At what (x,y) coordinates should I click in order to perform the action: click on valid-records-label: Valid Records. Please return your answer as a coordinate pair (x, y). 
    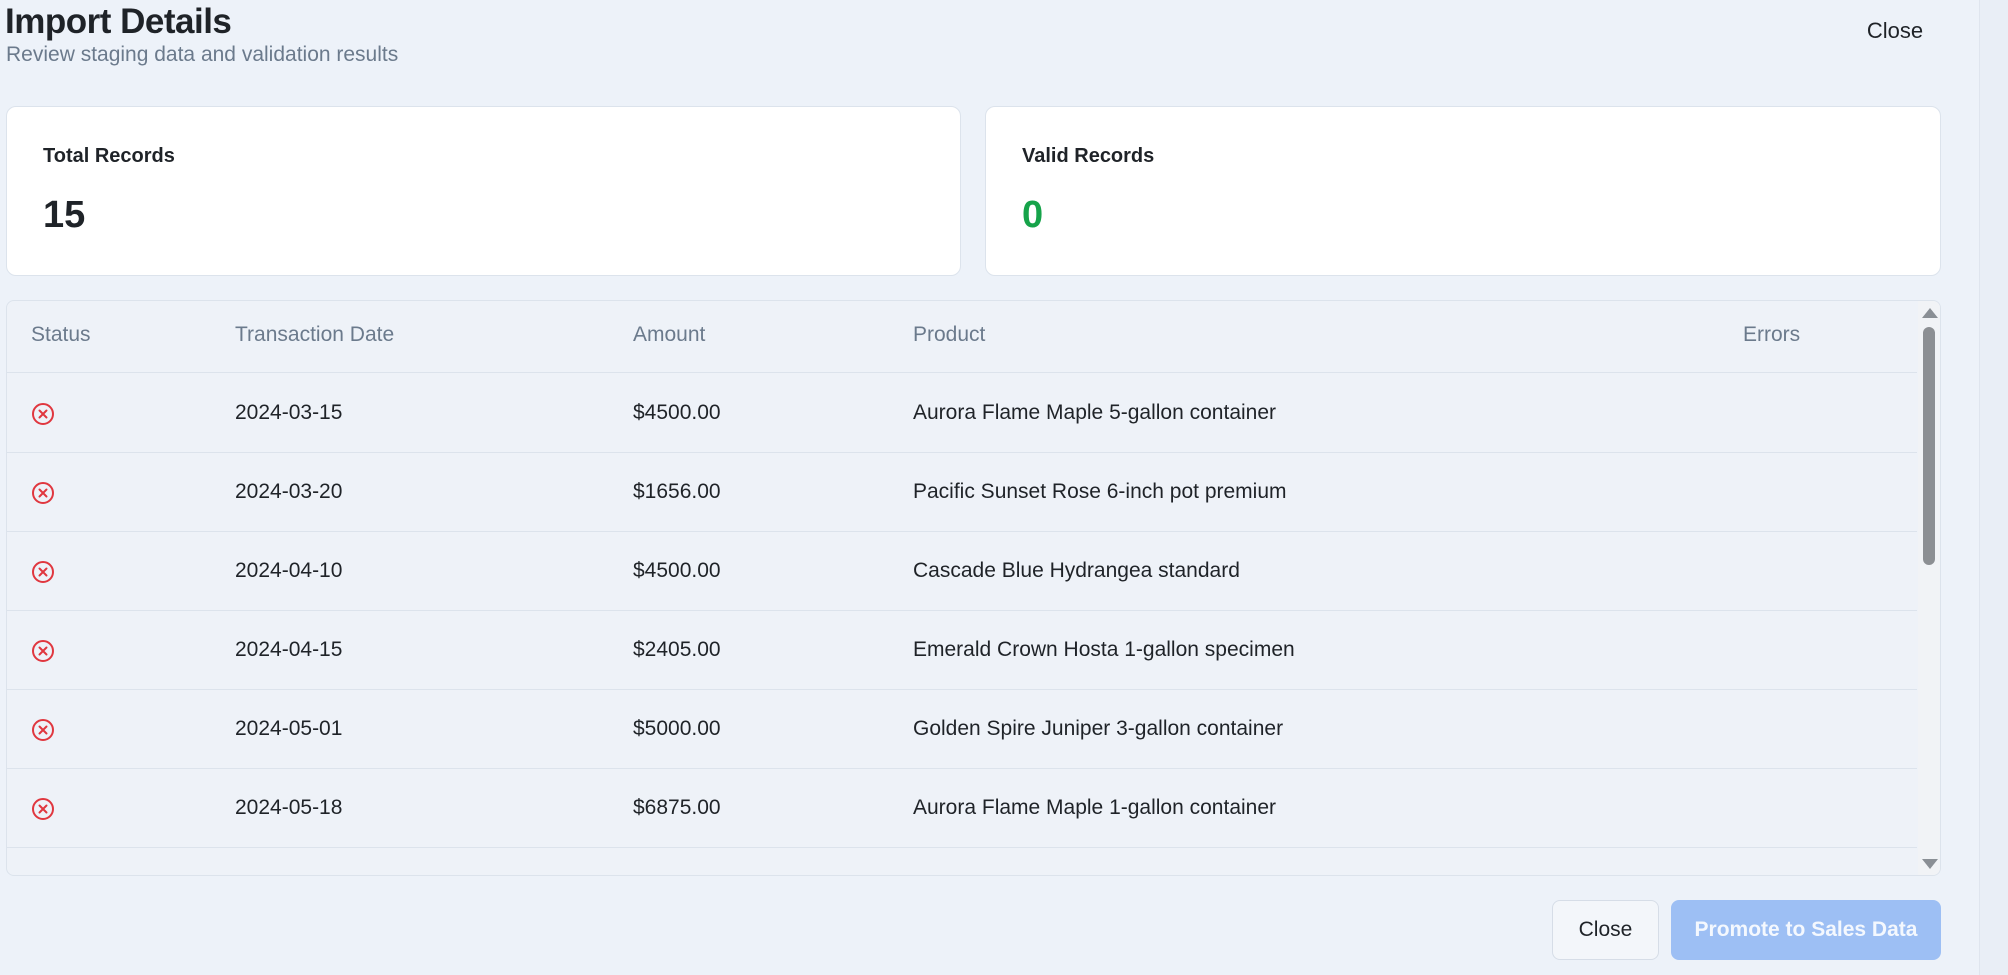
    Looking at the image, I should click on (1088, 156).